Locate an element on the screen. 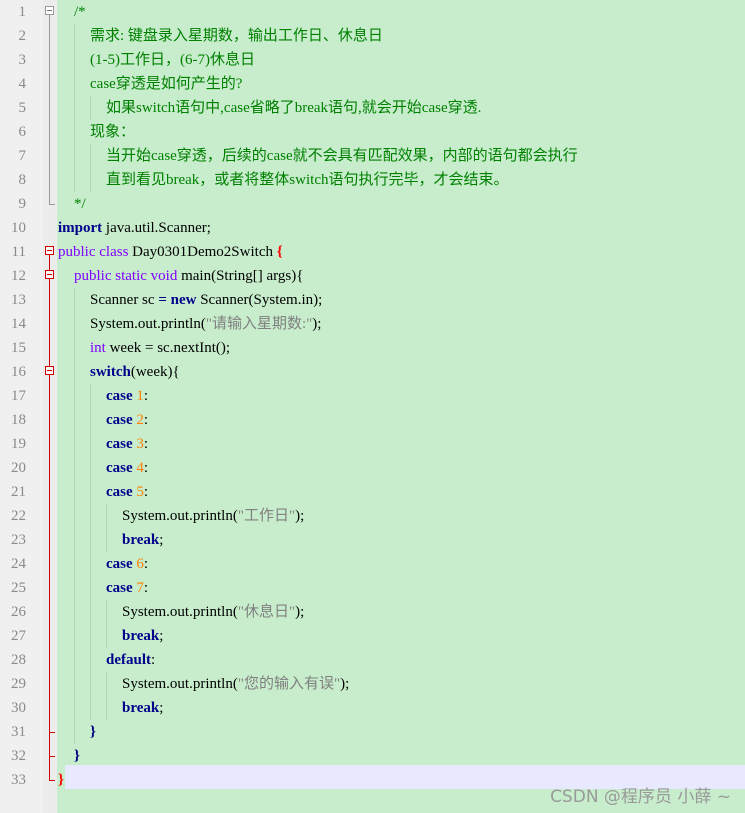 This screenshot has height=813, width=745. code-line: import java.util.Scanner; is located at coordinates (134, 228).